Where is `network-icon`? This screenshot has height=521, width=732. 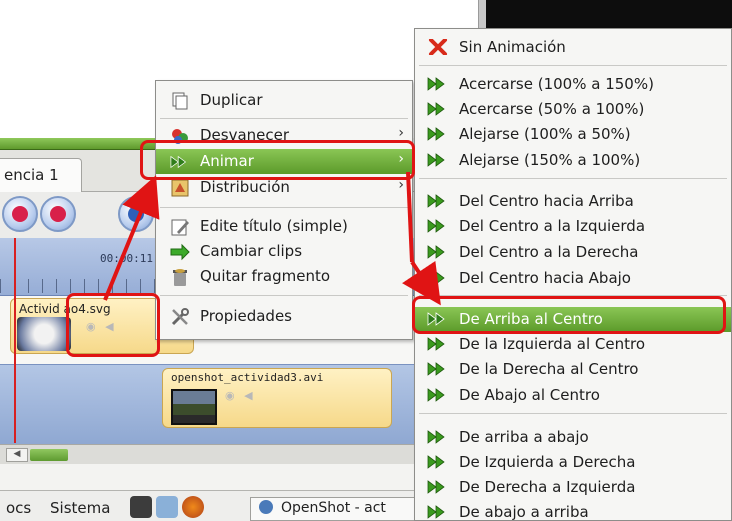
network-icon is located at coordinates (167, 507).